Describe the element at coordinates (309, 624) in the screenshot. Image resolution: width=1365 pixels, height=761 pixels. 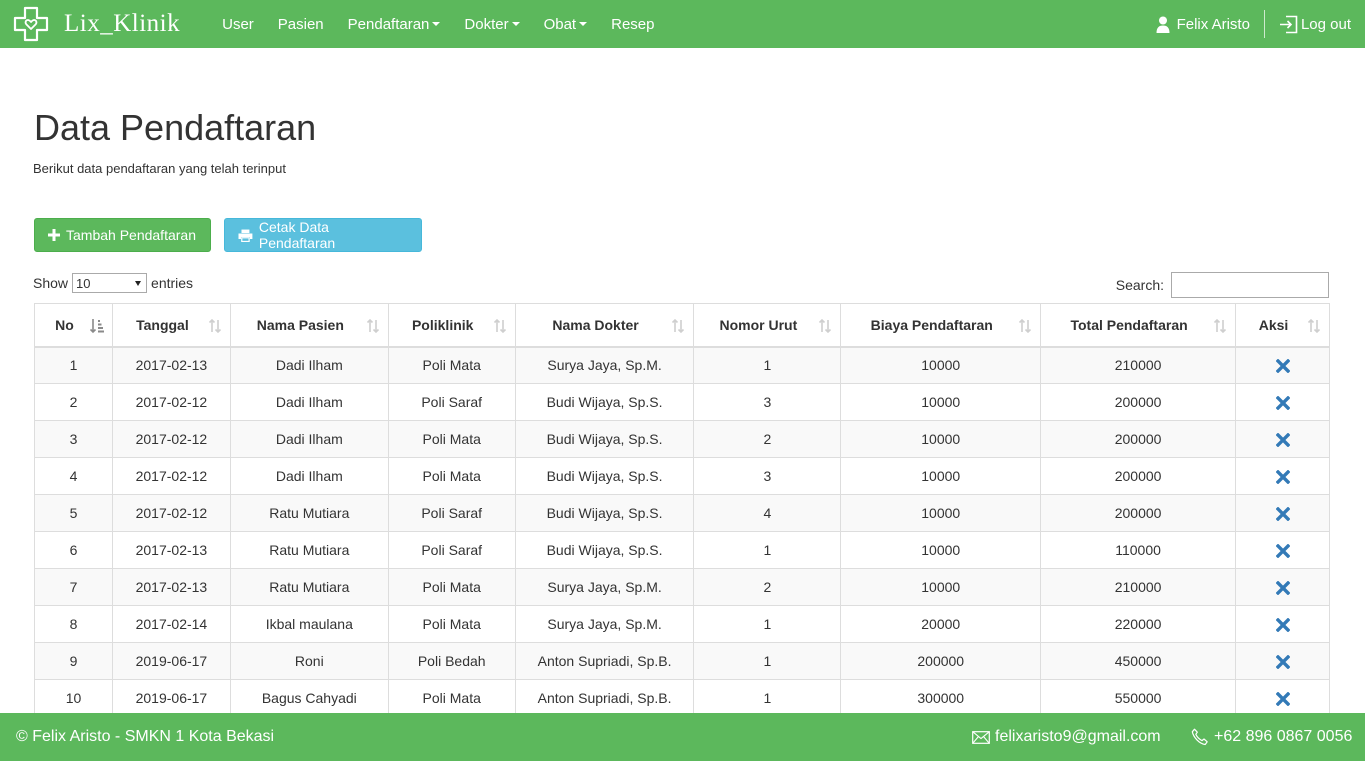
I see `table-cell: Ikbal maulana` at that location.